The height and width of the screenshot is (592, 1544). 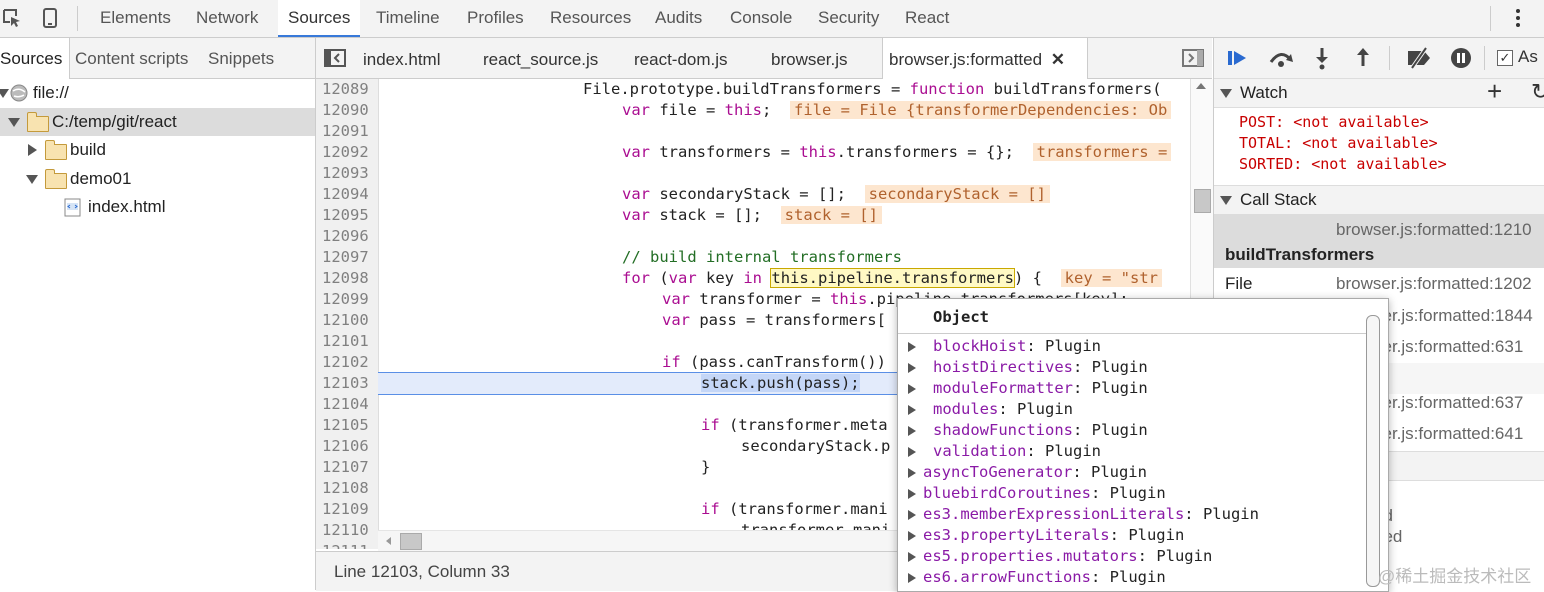 What do you see at coordinates (1028, 430) in the screenshot?
I see `object-property: shadowFunctions: Plugin` at bounding box center [1028, 430].